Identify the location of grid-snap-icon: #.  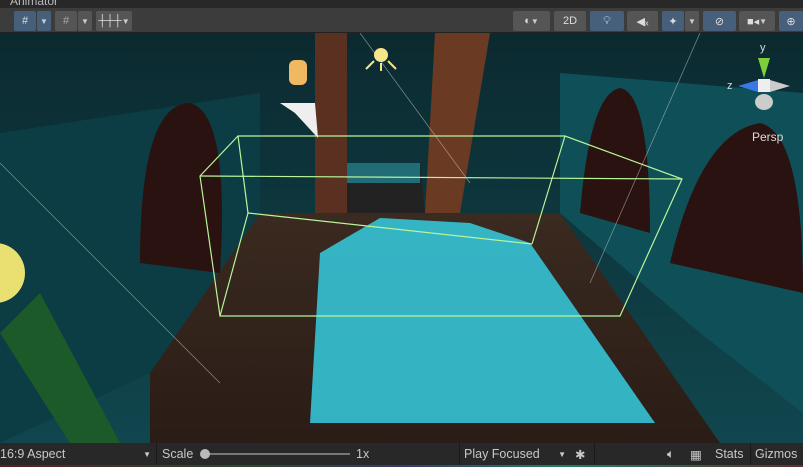
(25, 21).